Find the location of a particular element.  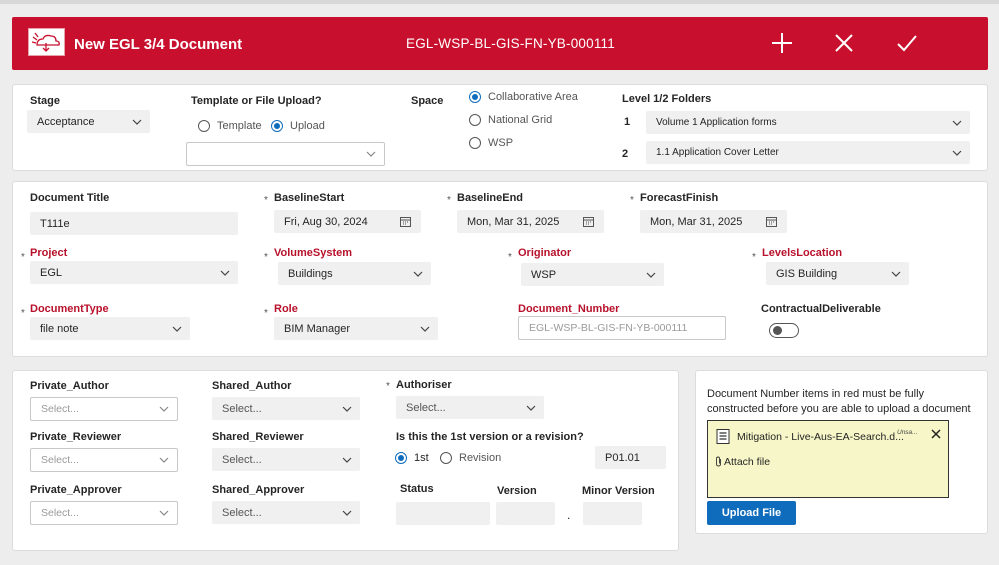

shared-reviewer-label: Shared_Reviewer is located at coordinates (258, 437).